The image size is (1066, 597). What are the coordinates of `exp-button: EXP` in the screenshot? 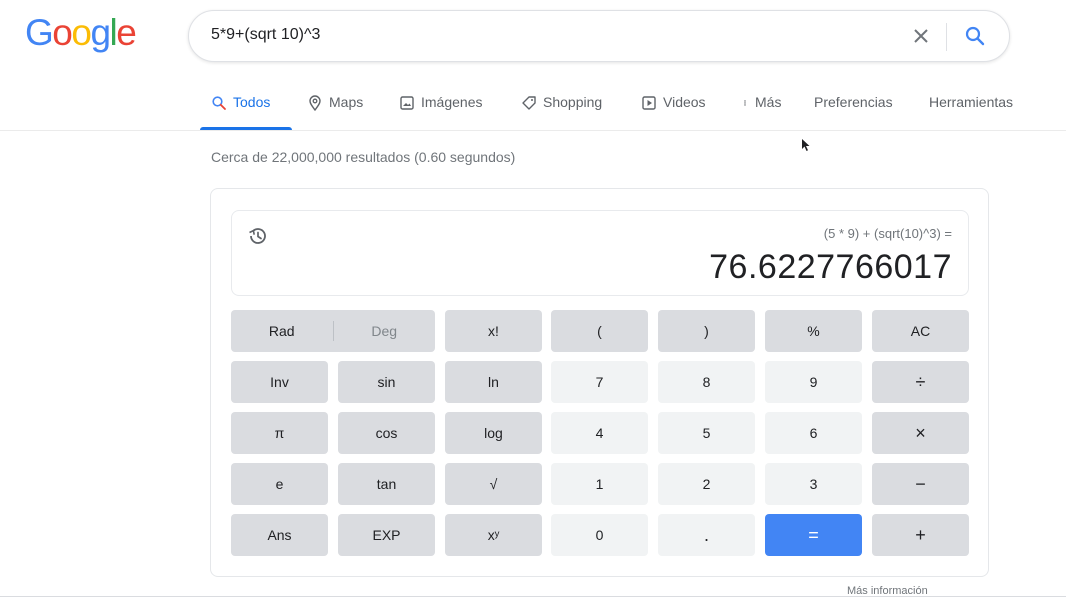 It's located at (386, 535).